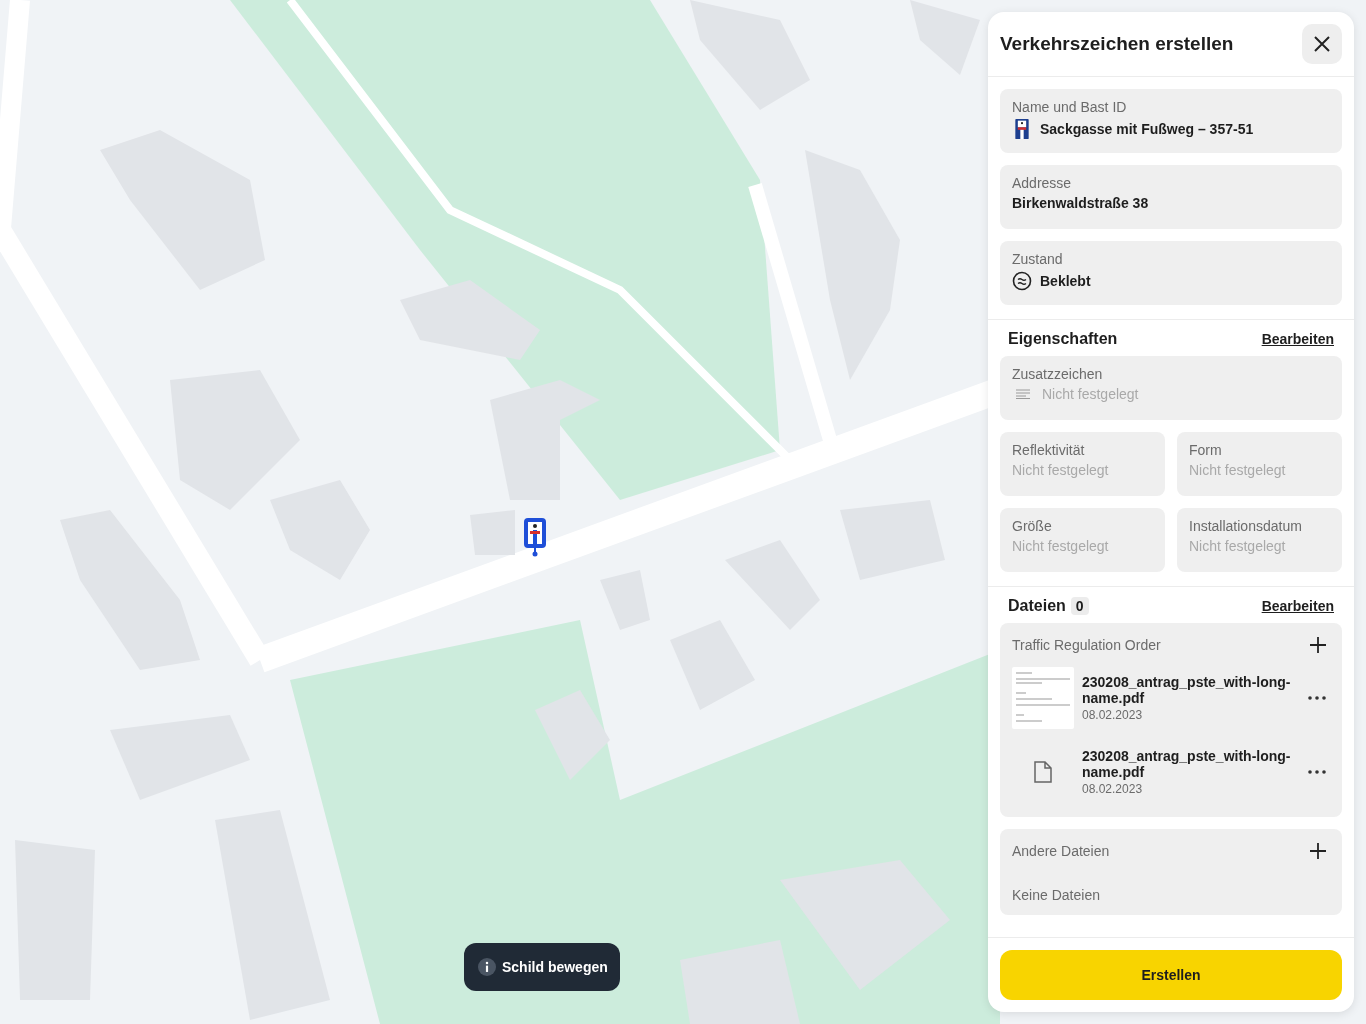  I want to click on status-face-icon, so click(1022, 281).